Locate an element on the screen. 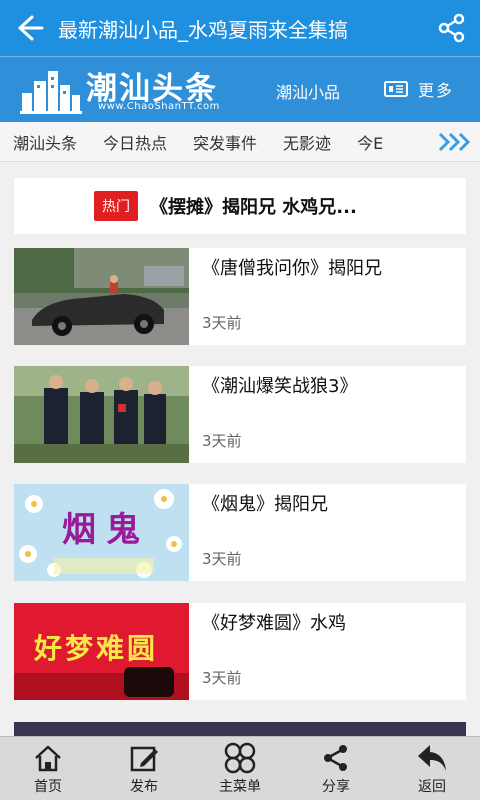  home-icon is located at coordinates (48, 758).